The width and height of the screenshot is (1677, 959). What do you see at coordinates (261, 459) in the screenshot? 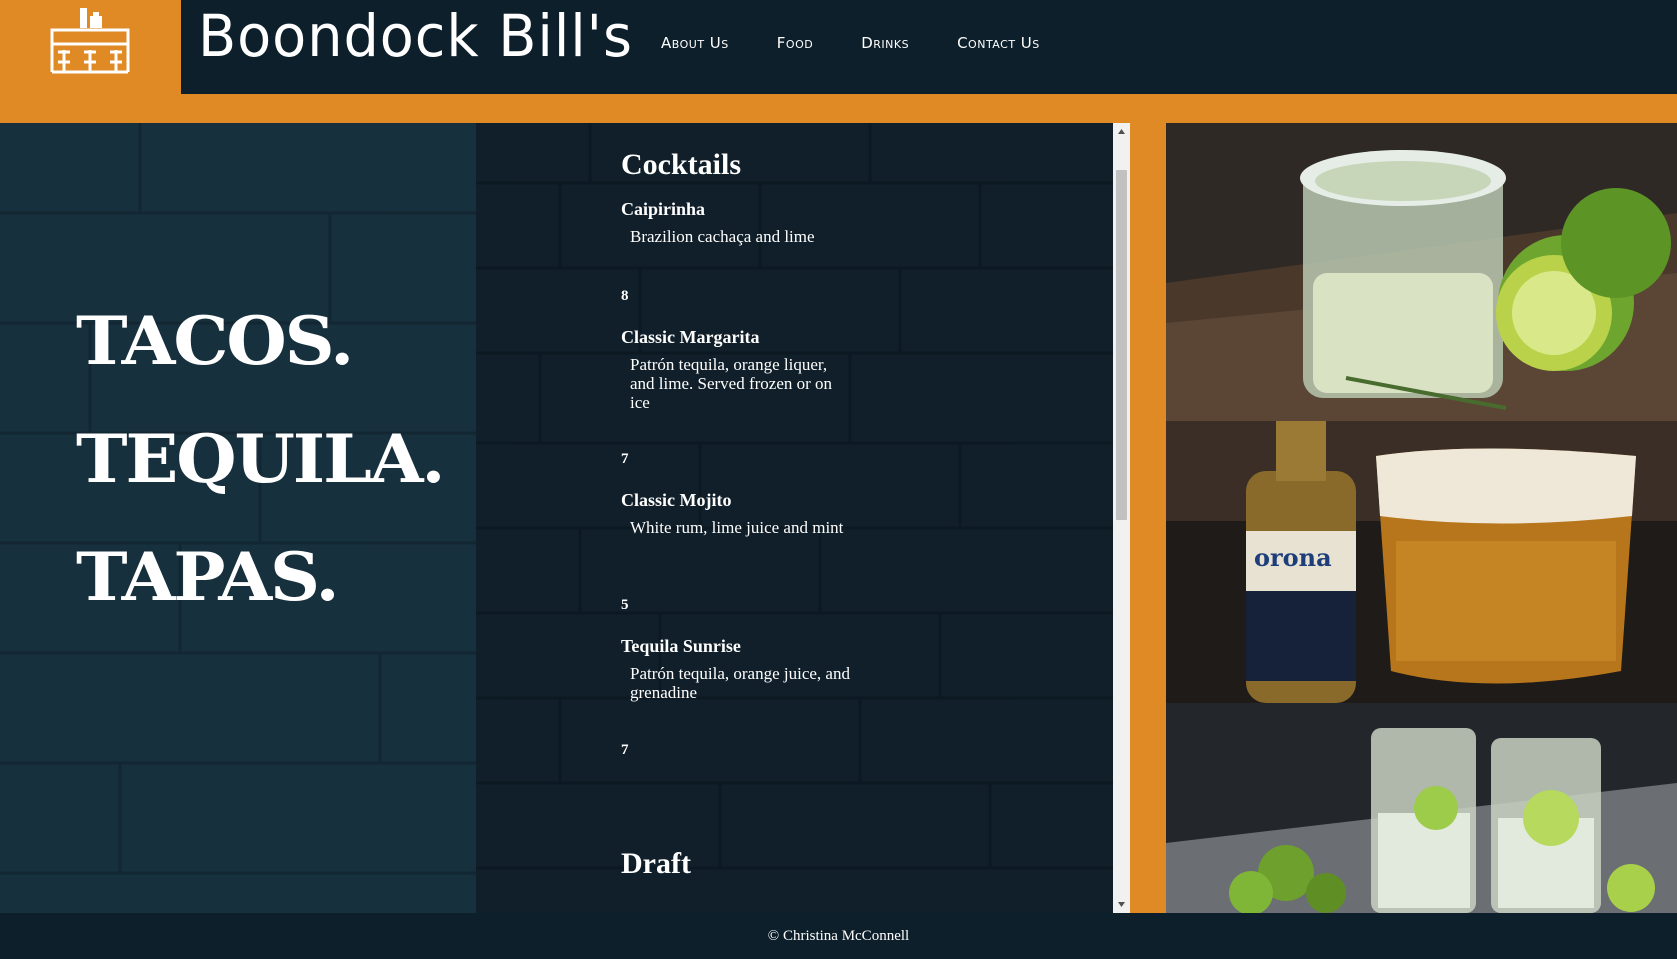
I see `hero-word-tequila: TEQUILA.` at bounding box center [261, 459].